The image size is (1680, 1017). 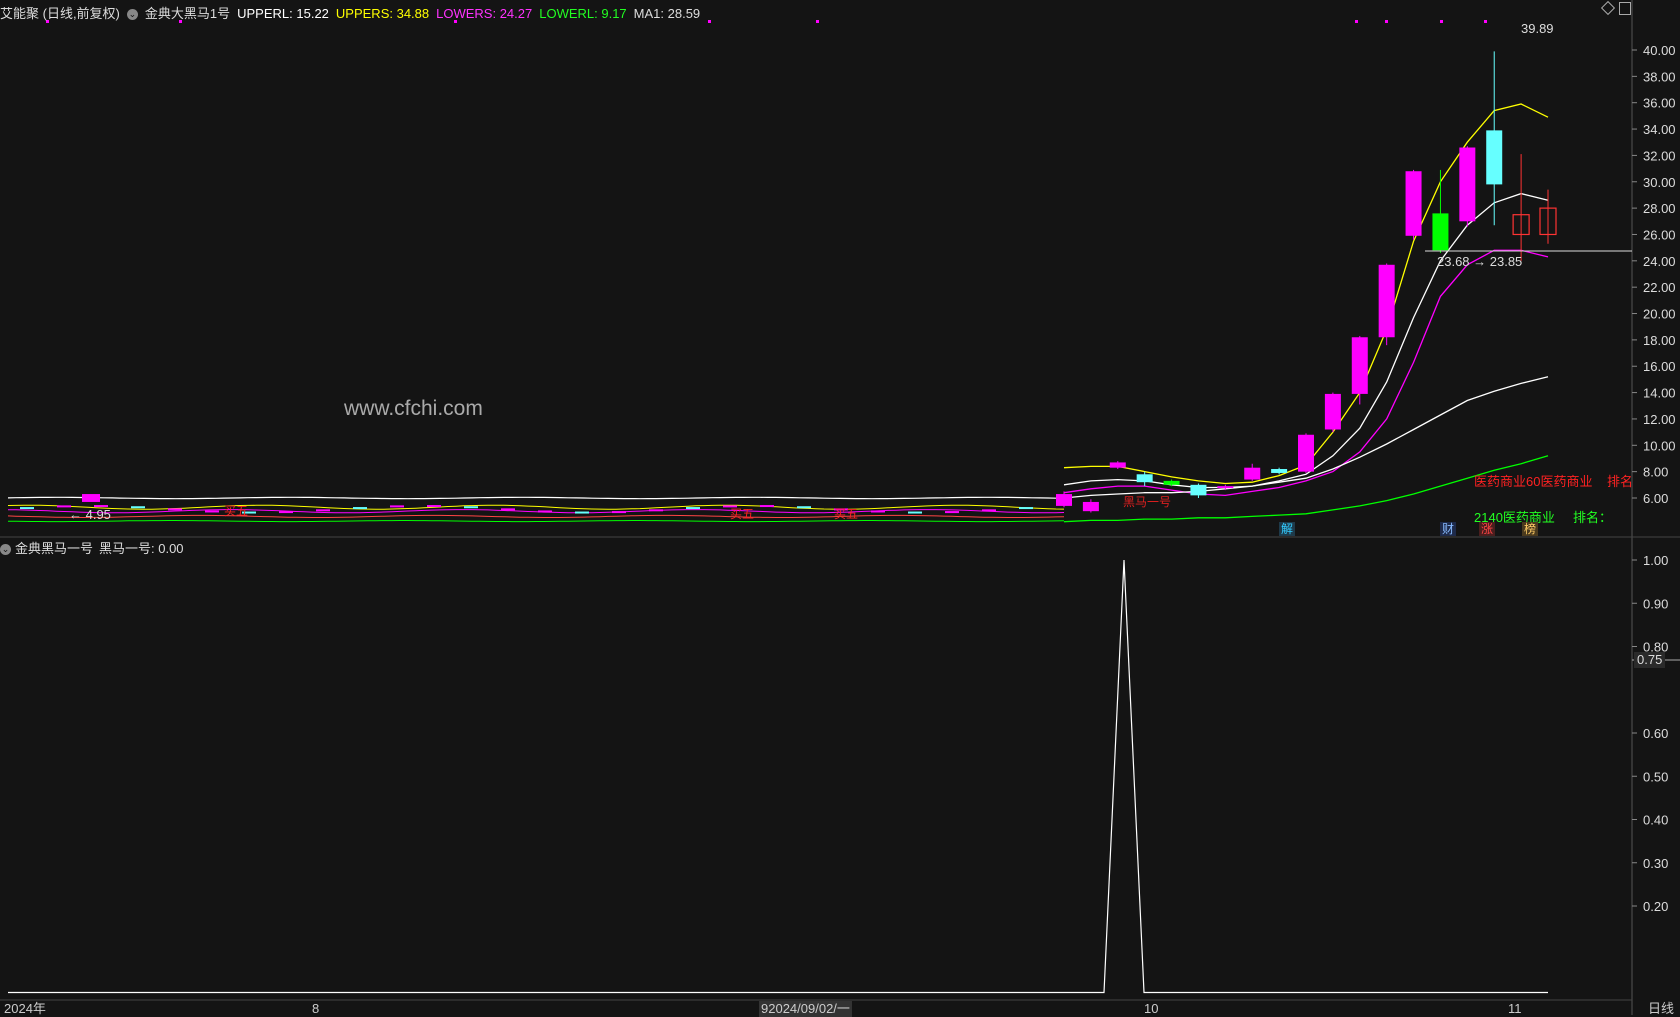 What do you see at coordinates (1659, 182) in the screenshot?
I see `y-tick-label: 30.00` at bounding box center [1659, 182].